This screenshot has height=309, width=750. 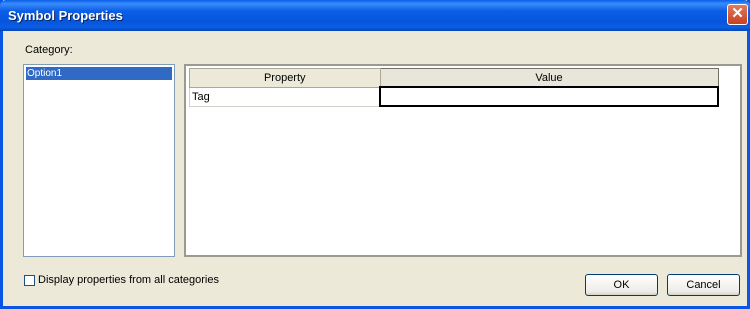 I want to click on category-item-option1: Option1, so click(x=99, y=73).